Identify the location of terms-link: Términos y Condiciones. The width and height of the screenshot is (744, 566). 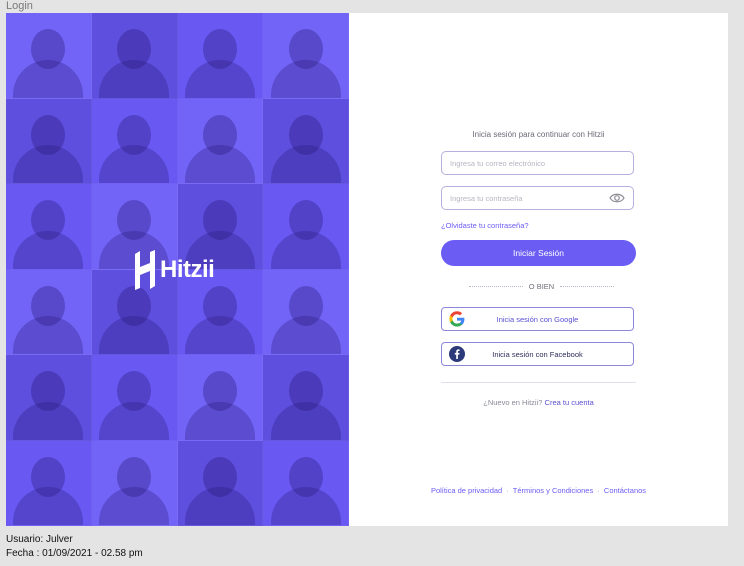
(553, 490).